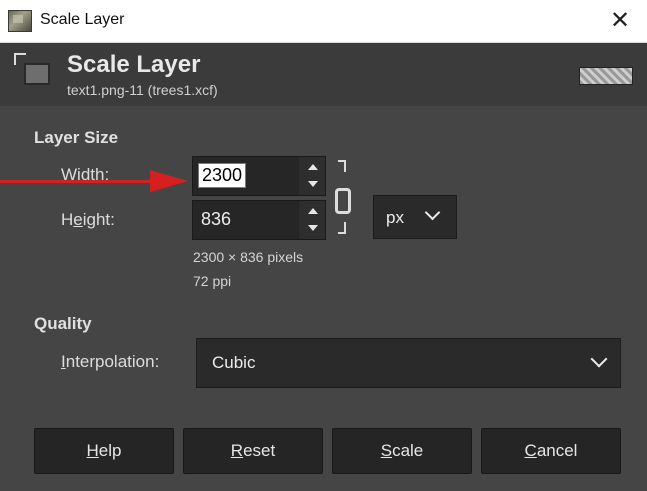 The image size is (647, 491). I want to click on gimp-app-icon, so click(20, 21).